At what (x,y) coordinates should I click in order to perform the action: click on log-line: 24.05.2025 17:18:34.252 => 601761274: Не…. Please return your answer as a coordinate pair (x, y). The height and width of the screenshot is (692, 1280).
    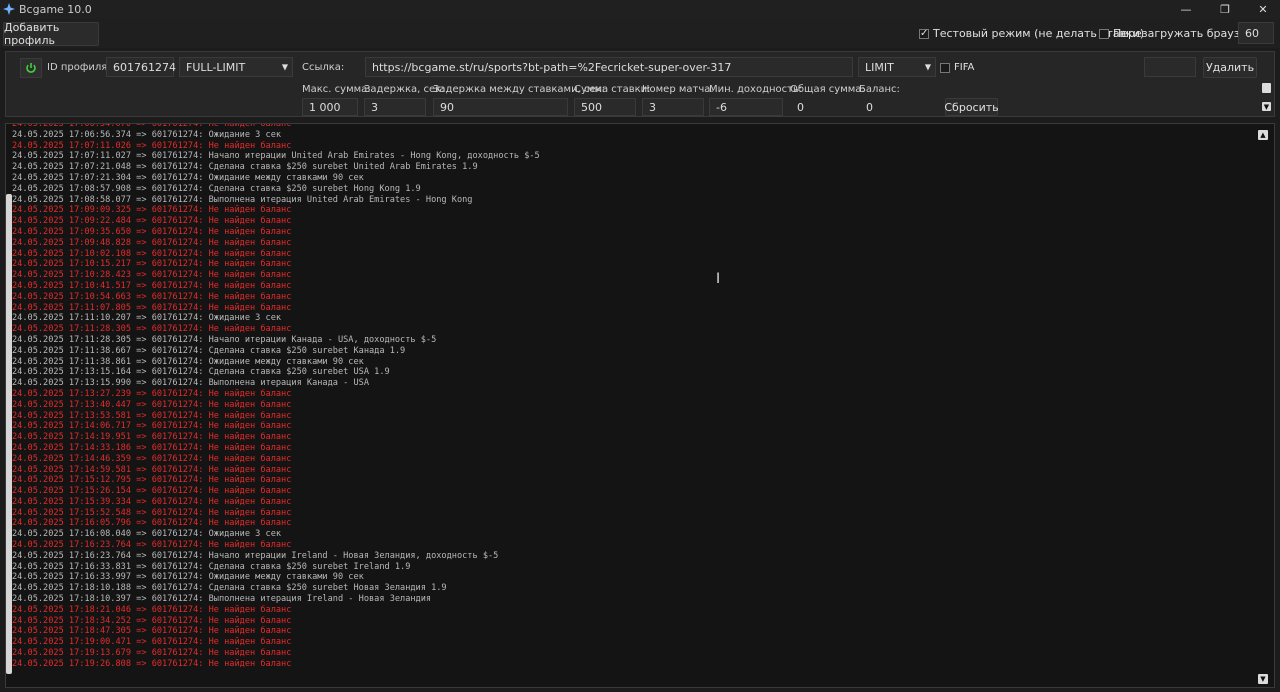
    Looking at the image, I should click on (152, 620).